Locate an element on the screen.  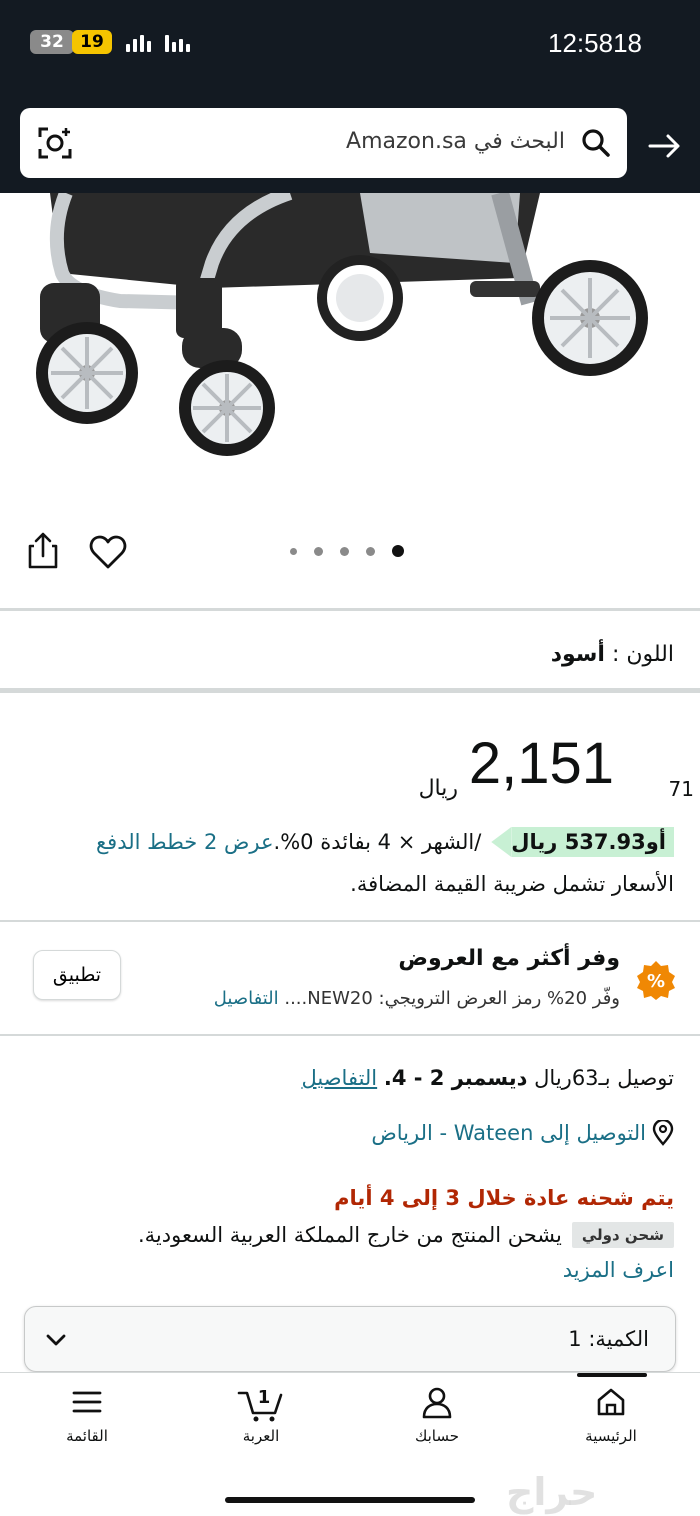
cart-icon: 1 is located at coordinates (260, 1404).